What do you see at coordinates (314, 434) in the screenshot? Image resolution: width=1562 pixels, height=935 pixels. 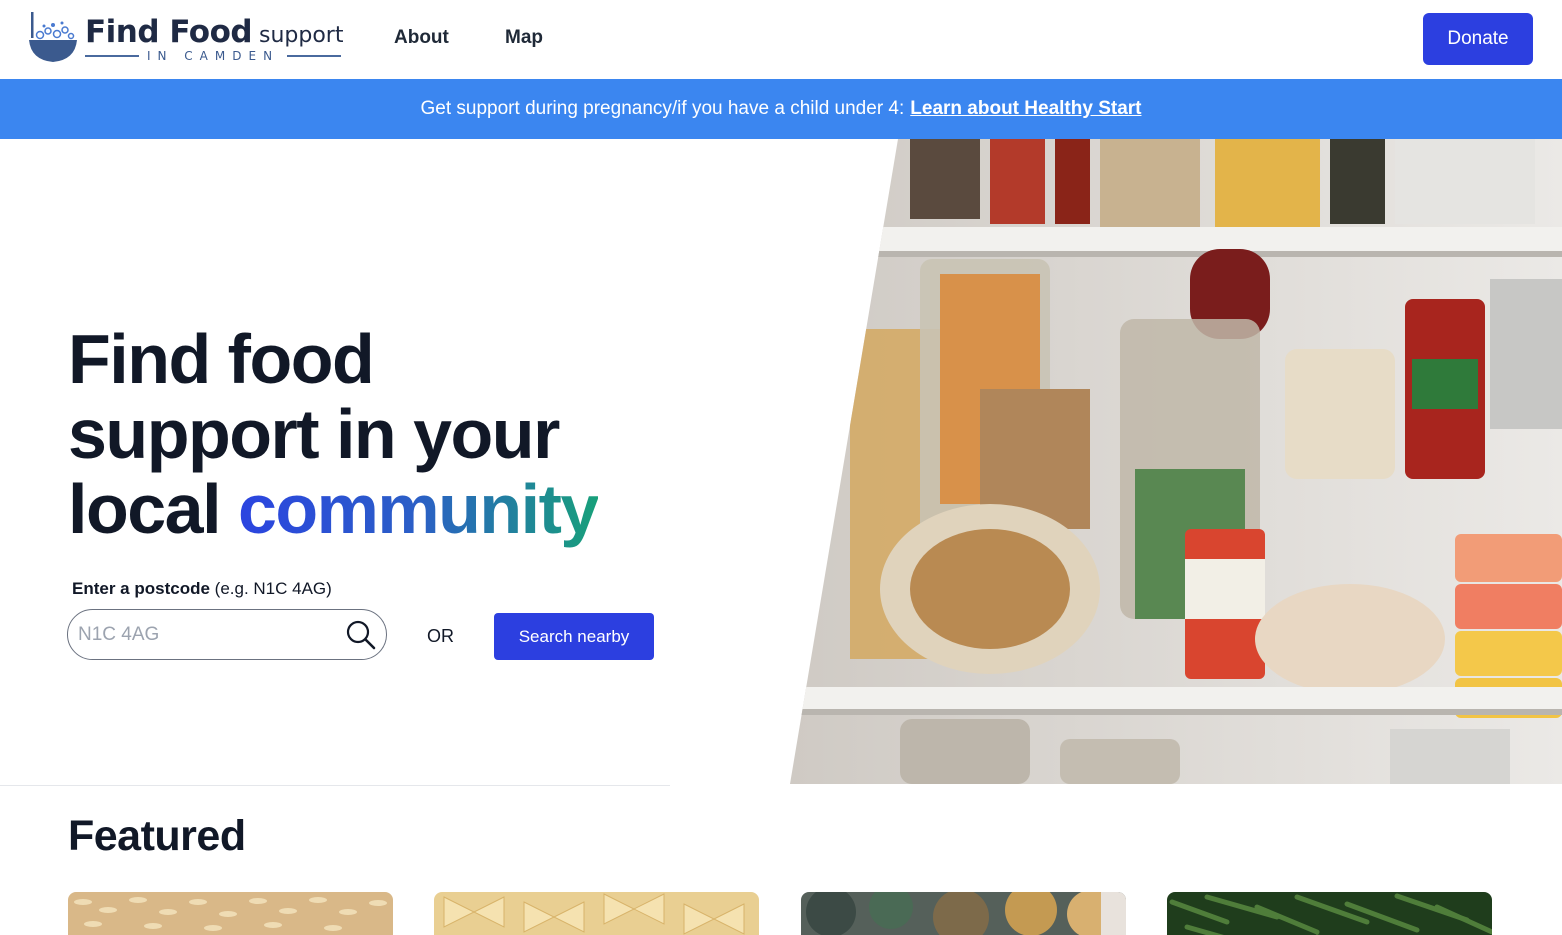 I see `hero-title-line-2: support in your` at bounding box center [314, 434].